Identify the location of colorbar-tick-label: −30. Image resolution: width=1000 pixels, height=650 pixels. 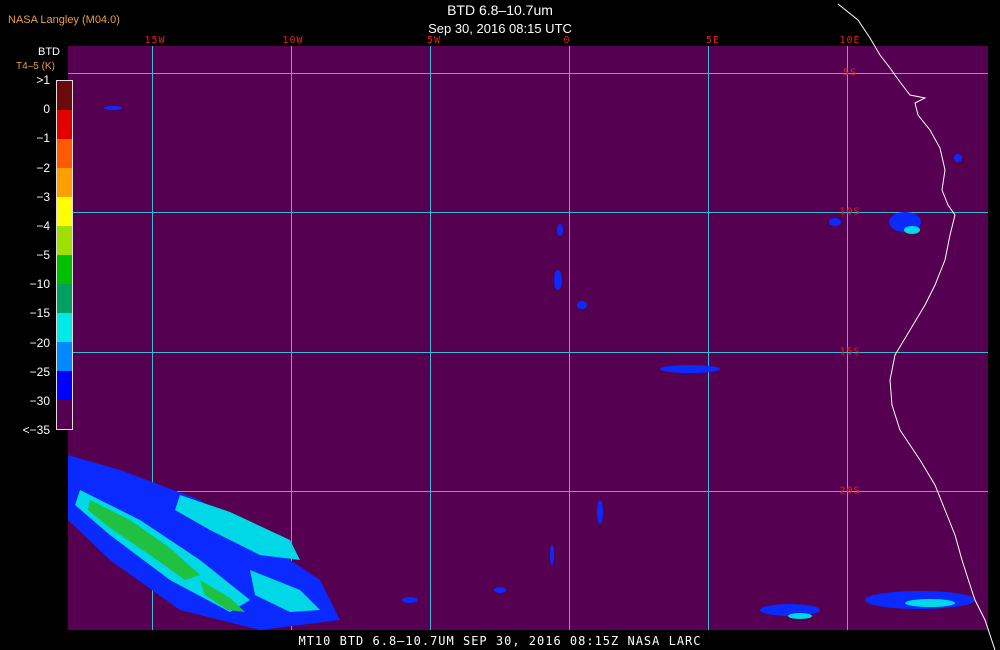
(39, 400).